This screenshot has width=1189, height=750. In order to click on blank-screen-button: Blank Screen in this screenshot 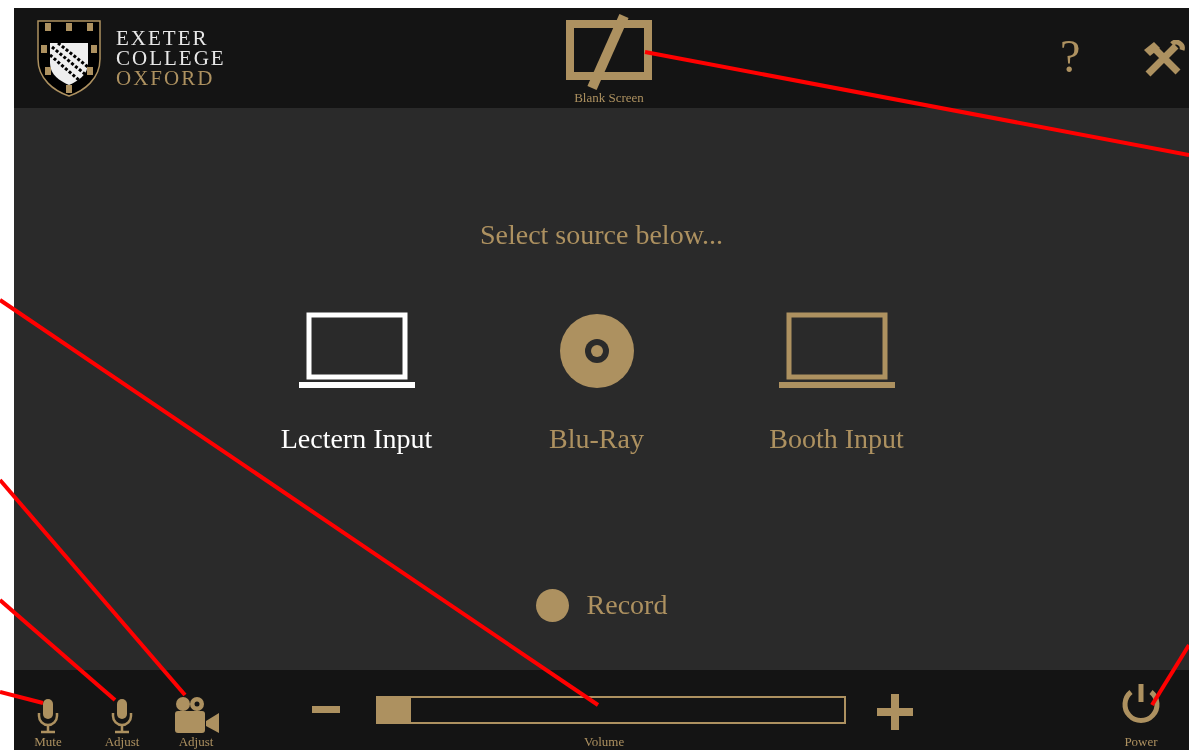, I will do `click(609, 61)`.